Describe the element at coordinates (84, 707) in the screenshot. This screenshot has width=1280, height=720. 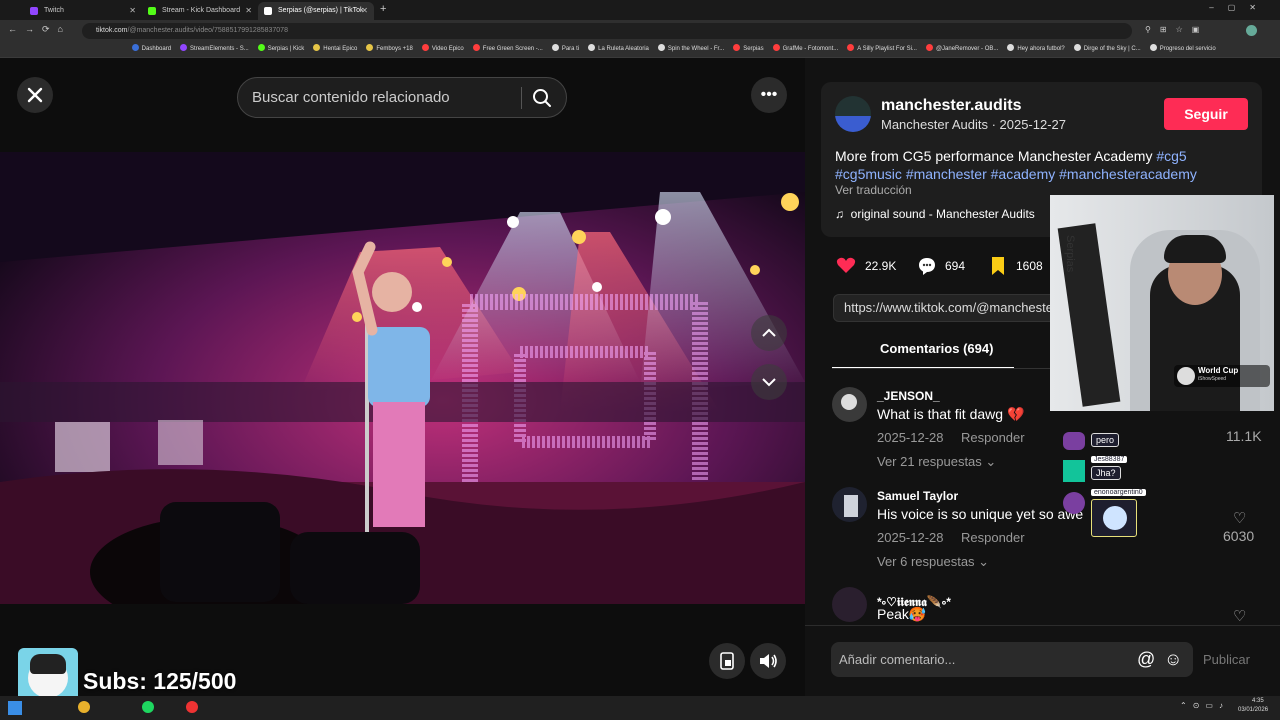
I see `chrome-icon` at that location.